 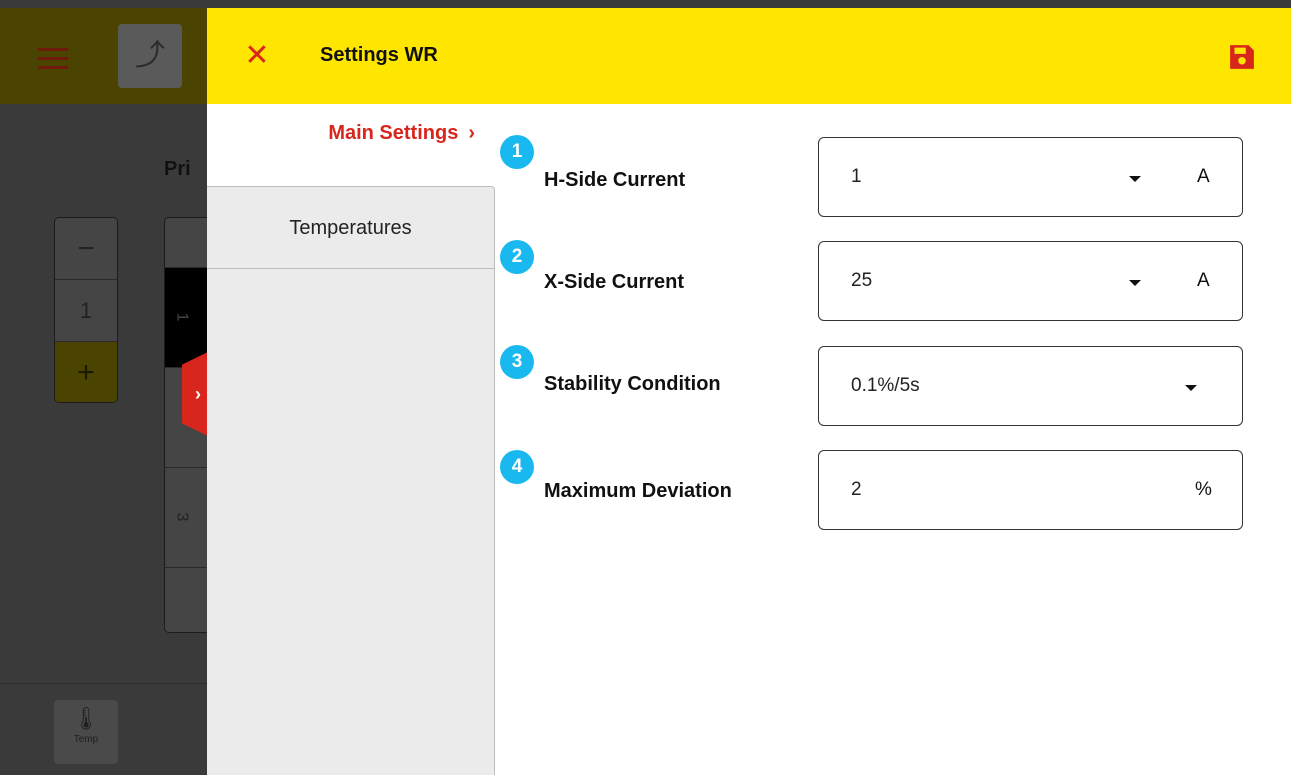 I want to click on field-value: 1, so click(x=856, y=176).